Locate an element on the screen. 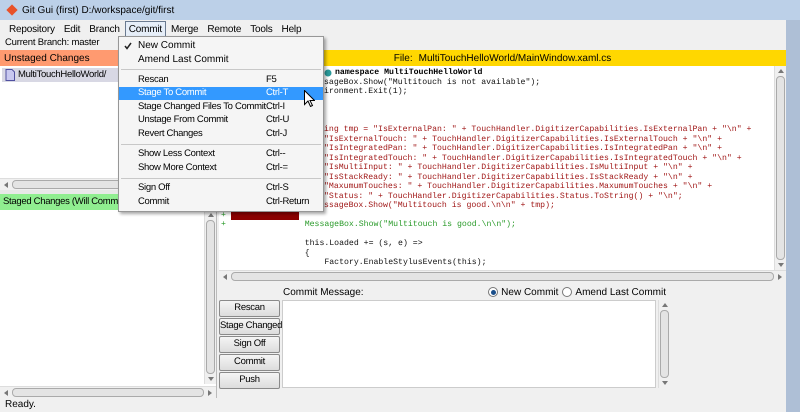  menu-item: Commit is located at coordinates (145, 28).